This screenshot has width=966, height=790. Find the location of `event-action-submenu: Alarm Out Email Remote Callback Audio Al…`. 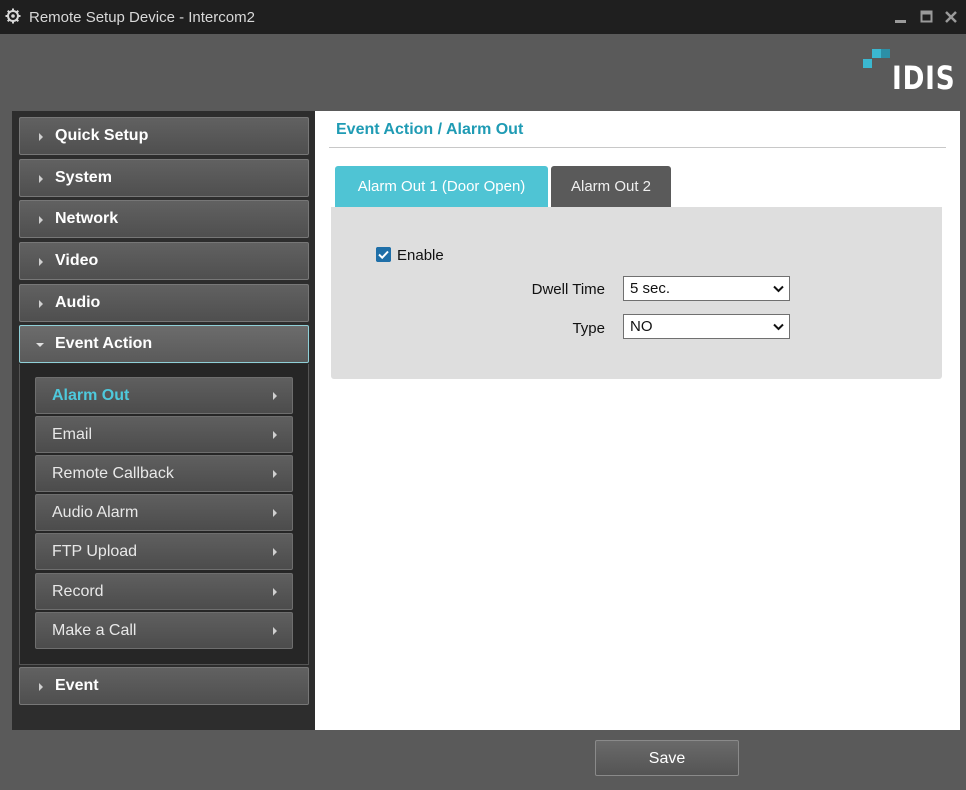

event-action-submenu: Alarm Out Email Remote Callback Audio Al… is located at coordinates (164, 514).